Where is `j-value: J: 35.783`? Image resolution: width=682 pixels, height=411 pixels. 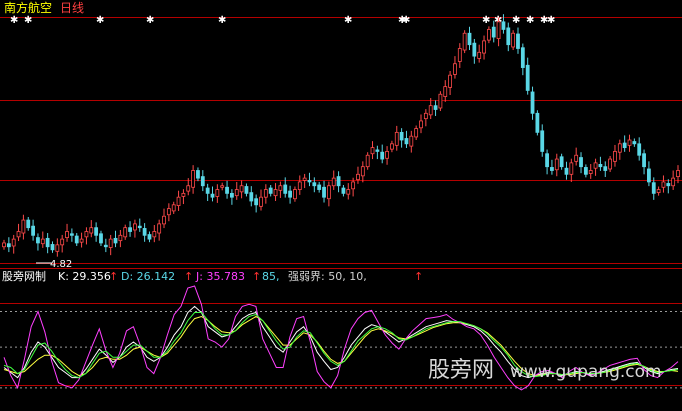
j-value: J: 35.783 is located at coordinates (220, 276).